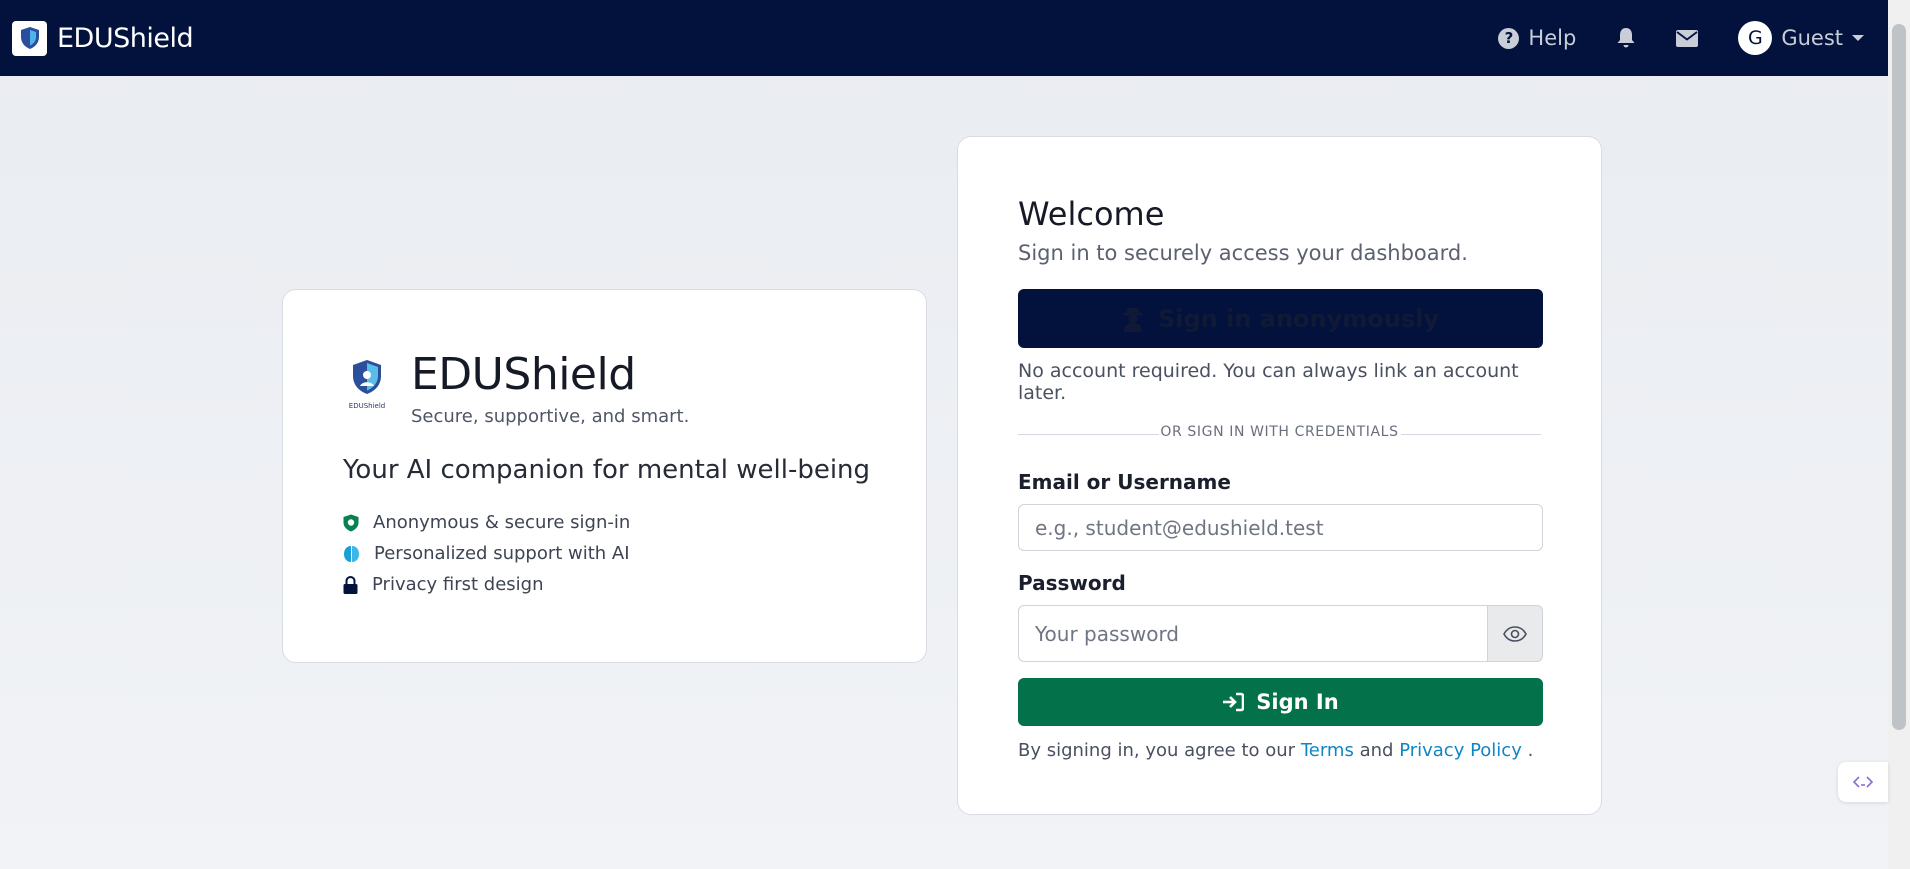  I want to click on user-secret-icon, so click(1132, 319).